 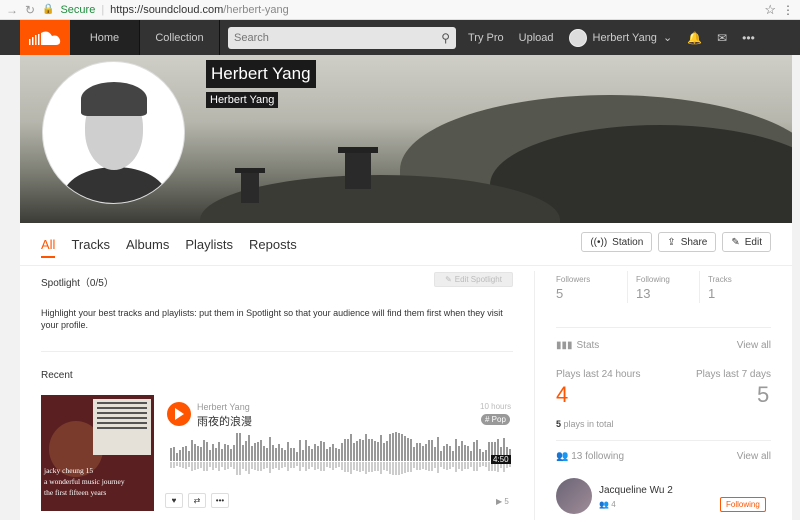 I want to click on tracks-label: Tracks, so click(x=720, y=279).